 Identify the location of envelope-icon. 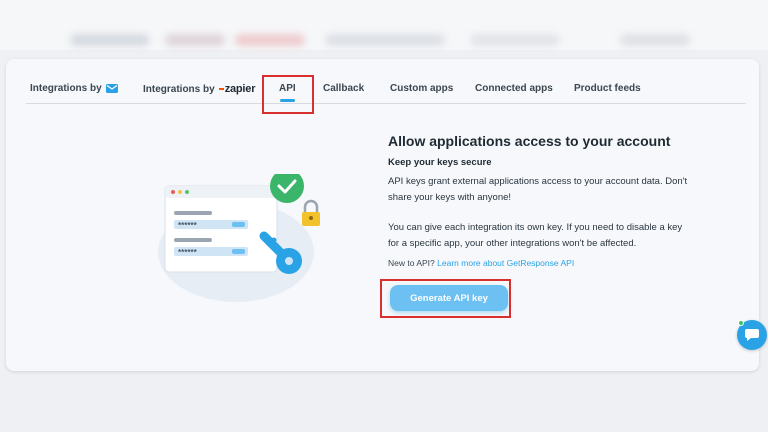
(111, 88).